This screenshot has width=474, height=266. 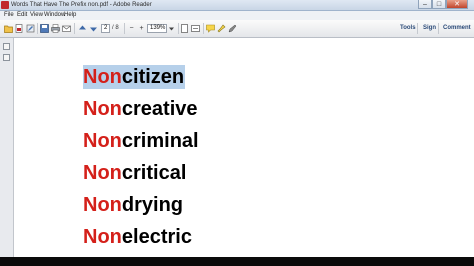 What do you see at coordinates (439, 4) in the screenshot?
I see `maximize-button: □` at bounding box center [439, 4].